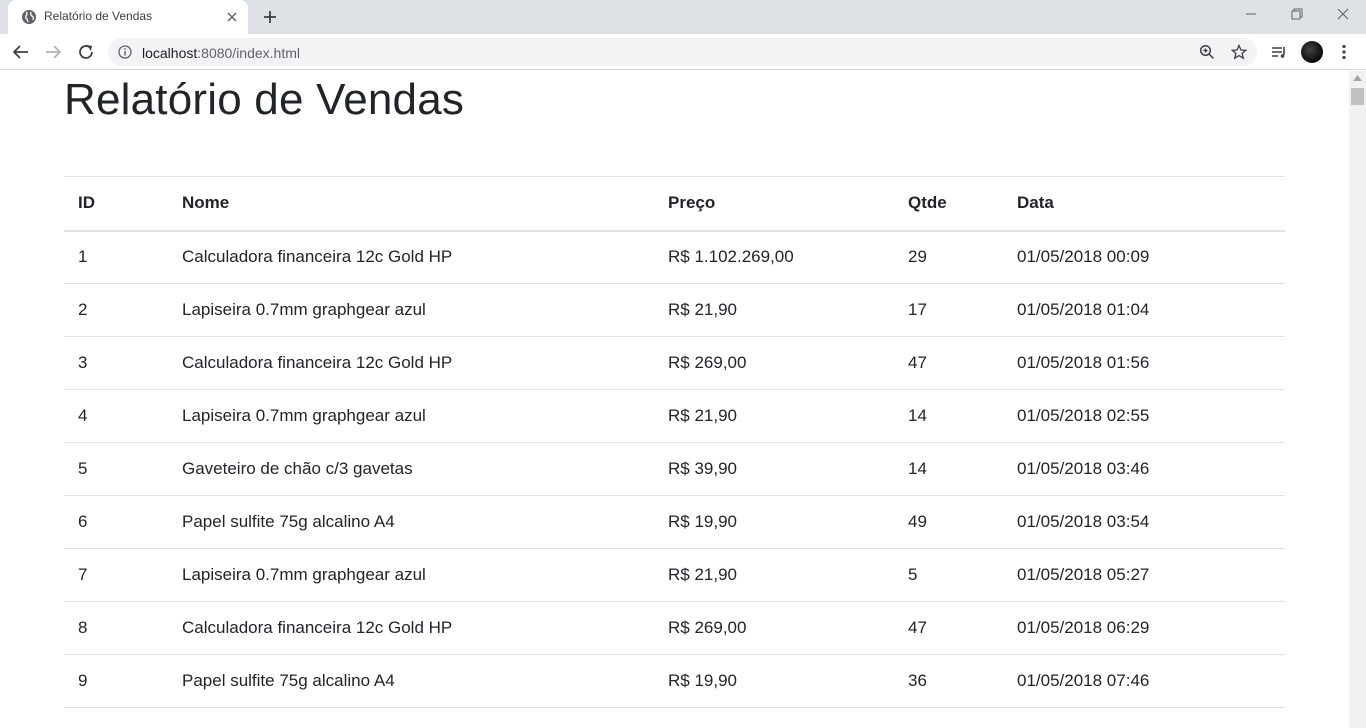 The image size is (1366, 728). I want to click on column-header-preco: Preço, so click(774, 204).